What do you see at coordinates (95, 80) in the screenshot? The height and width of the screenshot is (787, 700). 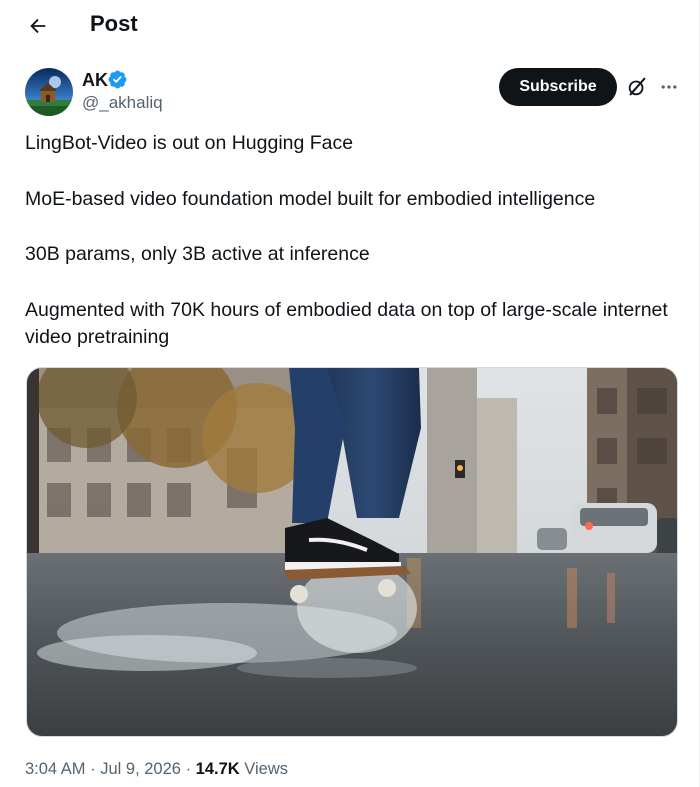 I see `author-name: AK` at bounding box center [95, 80].